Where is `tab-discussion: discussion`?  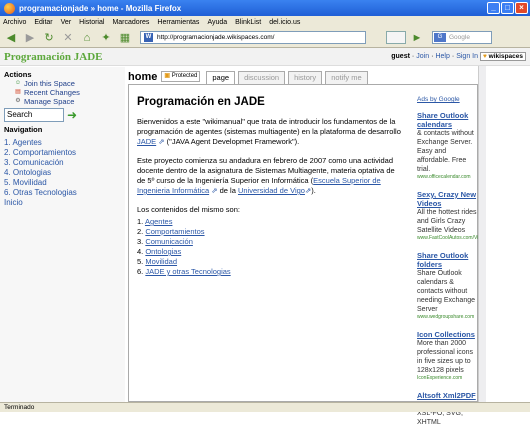 tab-discussion: discussion is located at coordinates (262, 77).